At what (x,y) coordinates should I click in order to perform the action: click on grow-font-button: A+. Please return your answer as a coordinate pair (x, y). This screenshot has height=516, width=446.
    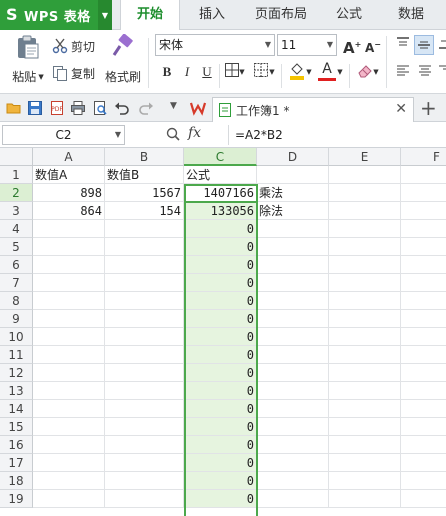
    Looking at the image, I should click on (352, 46).